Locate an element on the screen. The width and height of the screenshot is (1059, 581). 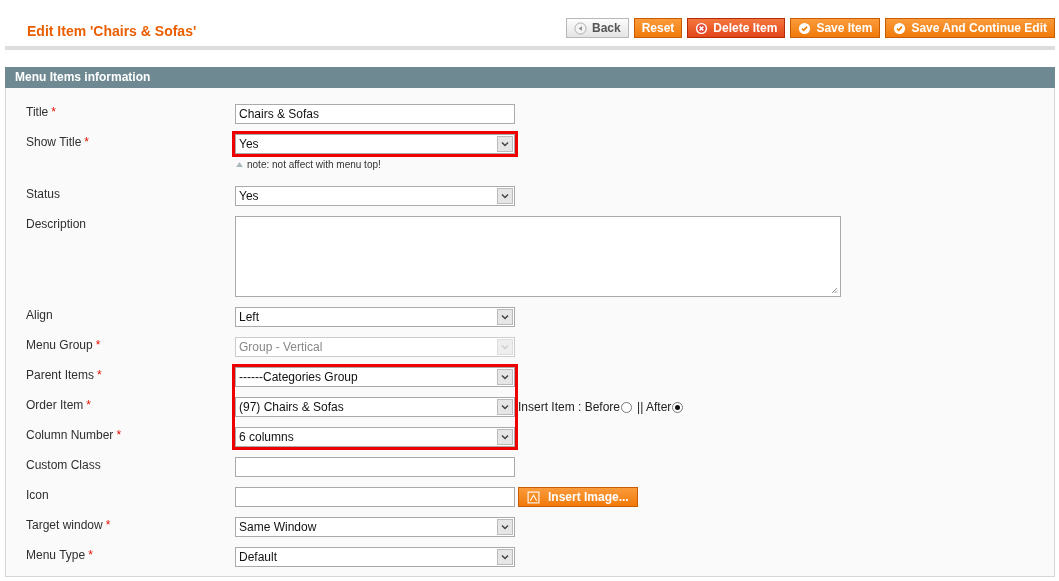
field-label: Title is located at coordinates (37, 113).